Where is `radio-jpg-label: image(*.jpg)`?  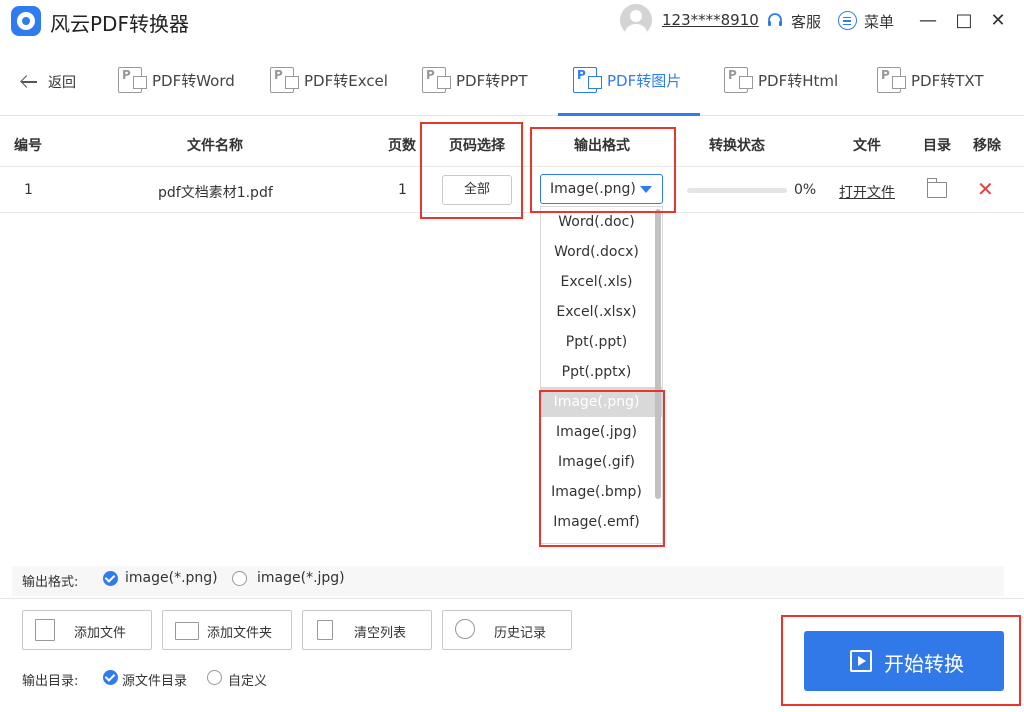 radio-jpg-label: image(*.jpg) is located at coordinates (301, 578).